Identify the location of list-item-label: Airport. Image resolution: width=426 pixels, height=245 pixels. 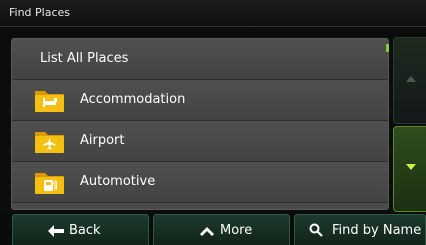
(102, 140).